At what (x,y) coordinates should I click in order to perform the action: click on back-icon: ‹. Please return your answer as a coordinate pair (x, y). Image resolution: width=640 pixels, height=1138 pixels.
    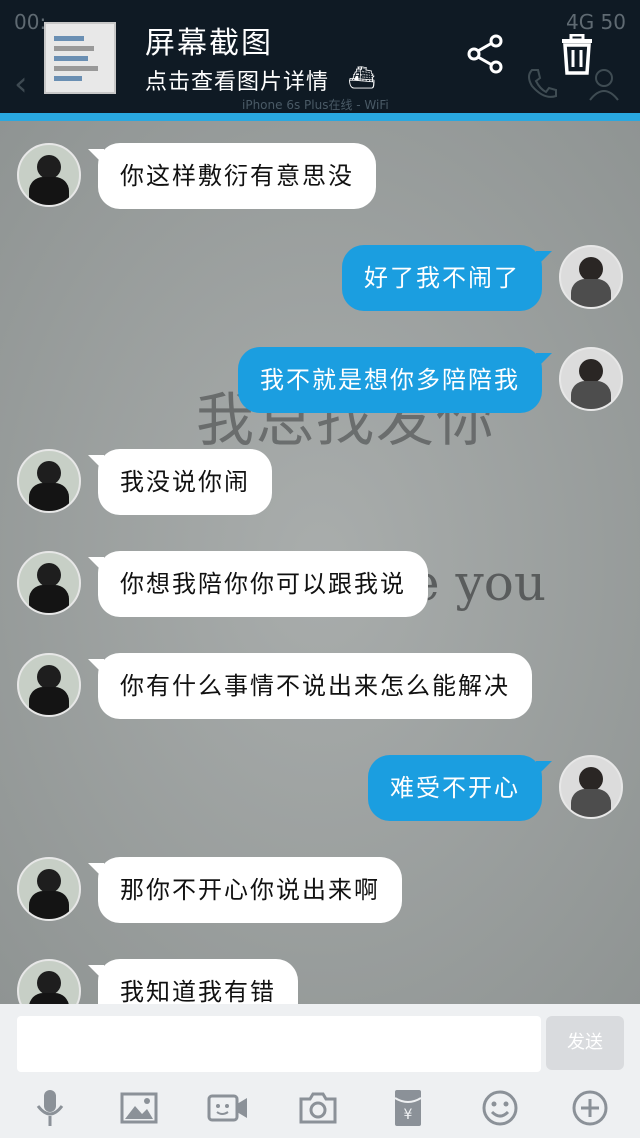
    Looking at the image, I should click on (21, 84).